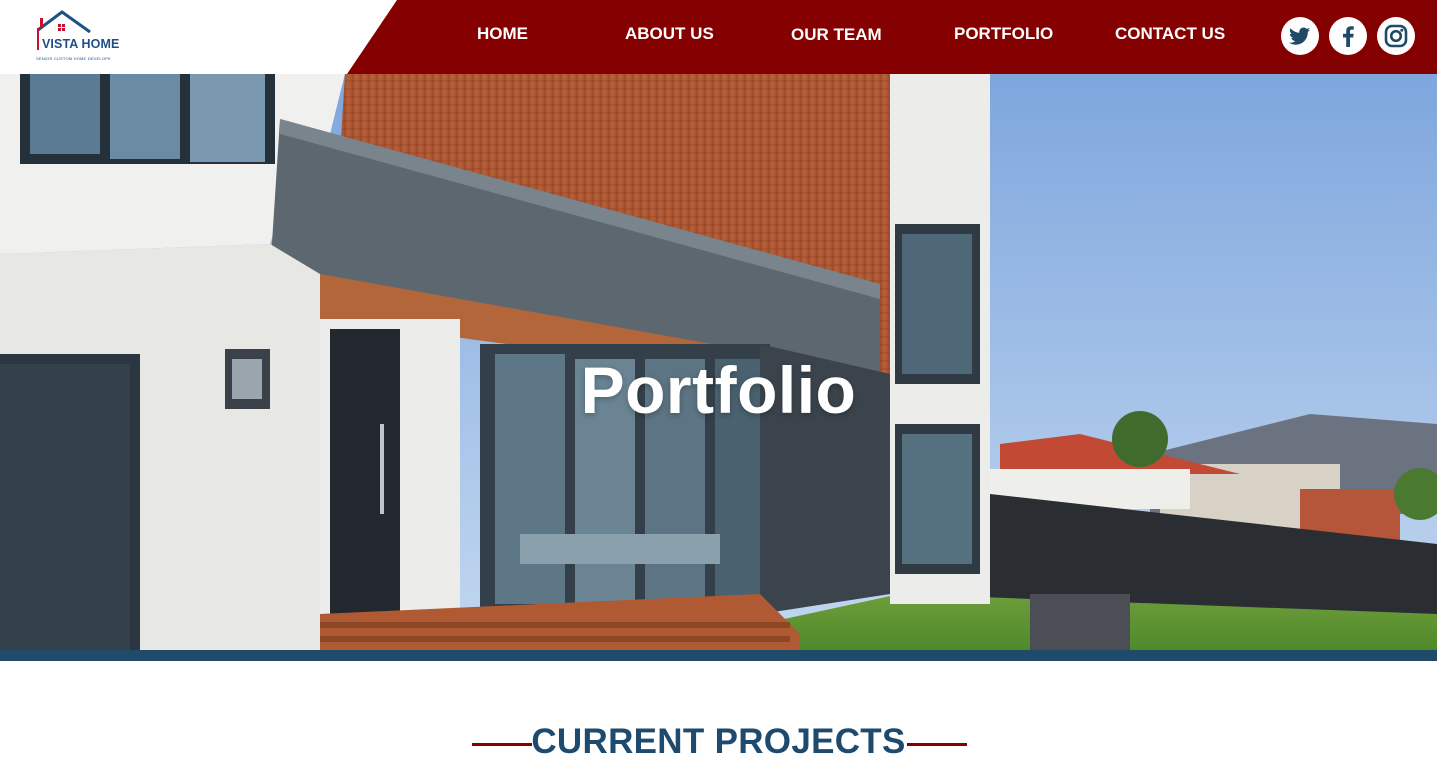 This screenshot has width=1437, height=781. What do you see at coordinates (502, 34) in the screenshot?
I see `nav-home: HOME` at bounding box center [502, 34].